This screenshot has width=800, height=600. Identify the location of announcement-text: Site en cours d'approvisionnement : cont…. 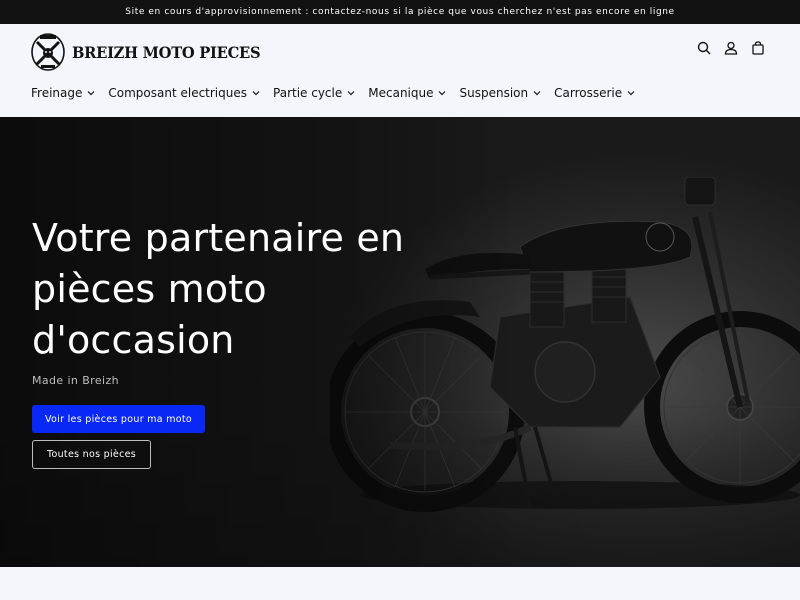
(400, 12).